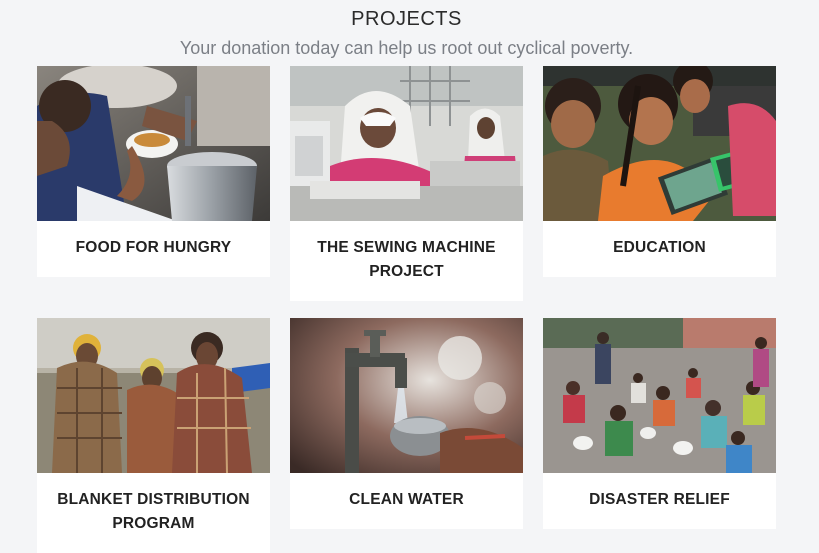  Describe the element at coordinates (153, 512) in the screenshot. I see `project-title: BLANKET DISTRIBUTION PROGRAM` at that location.